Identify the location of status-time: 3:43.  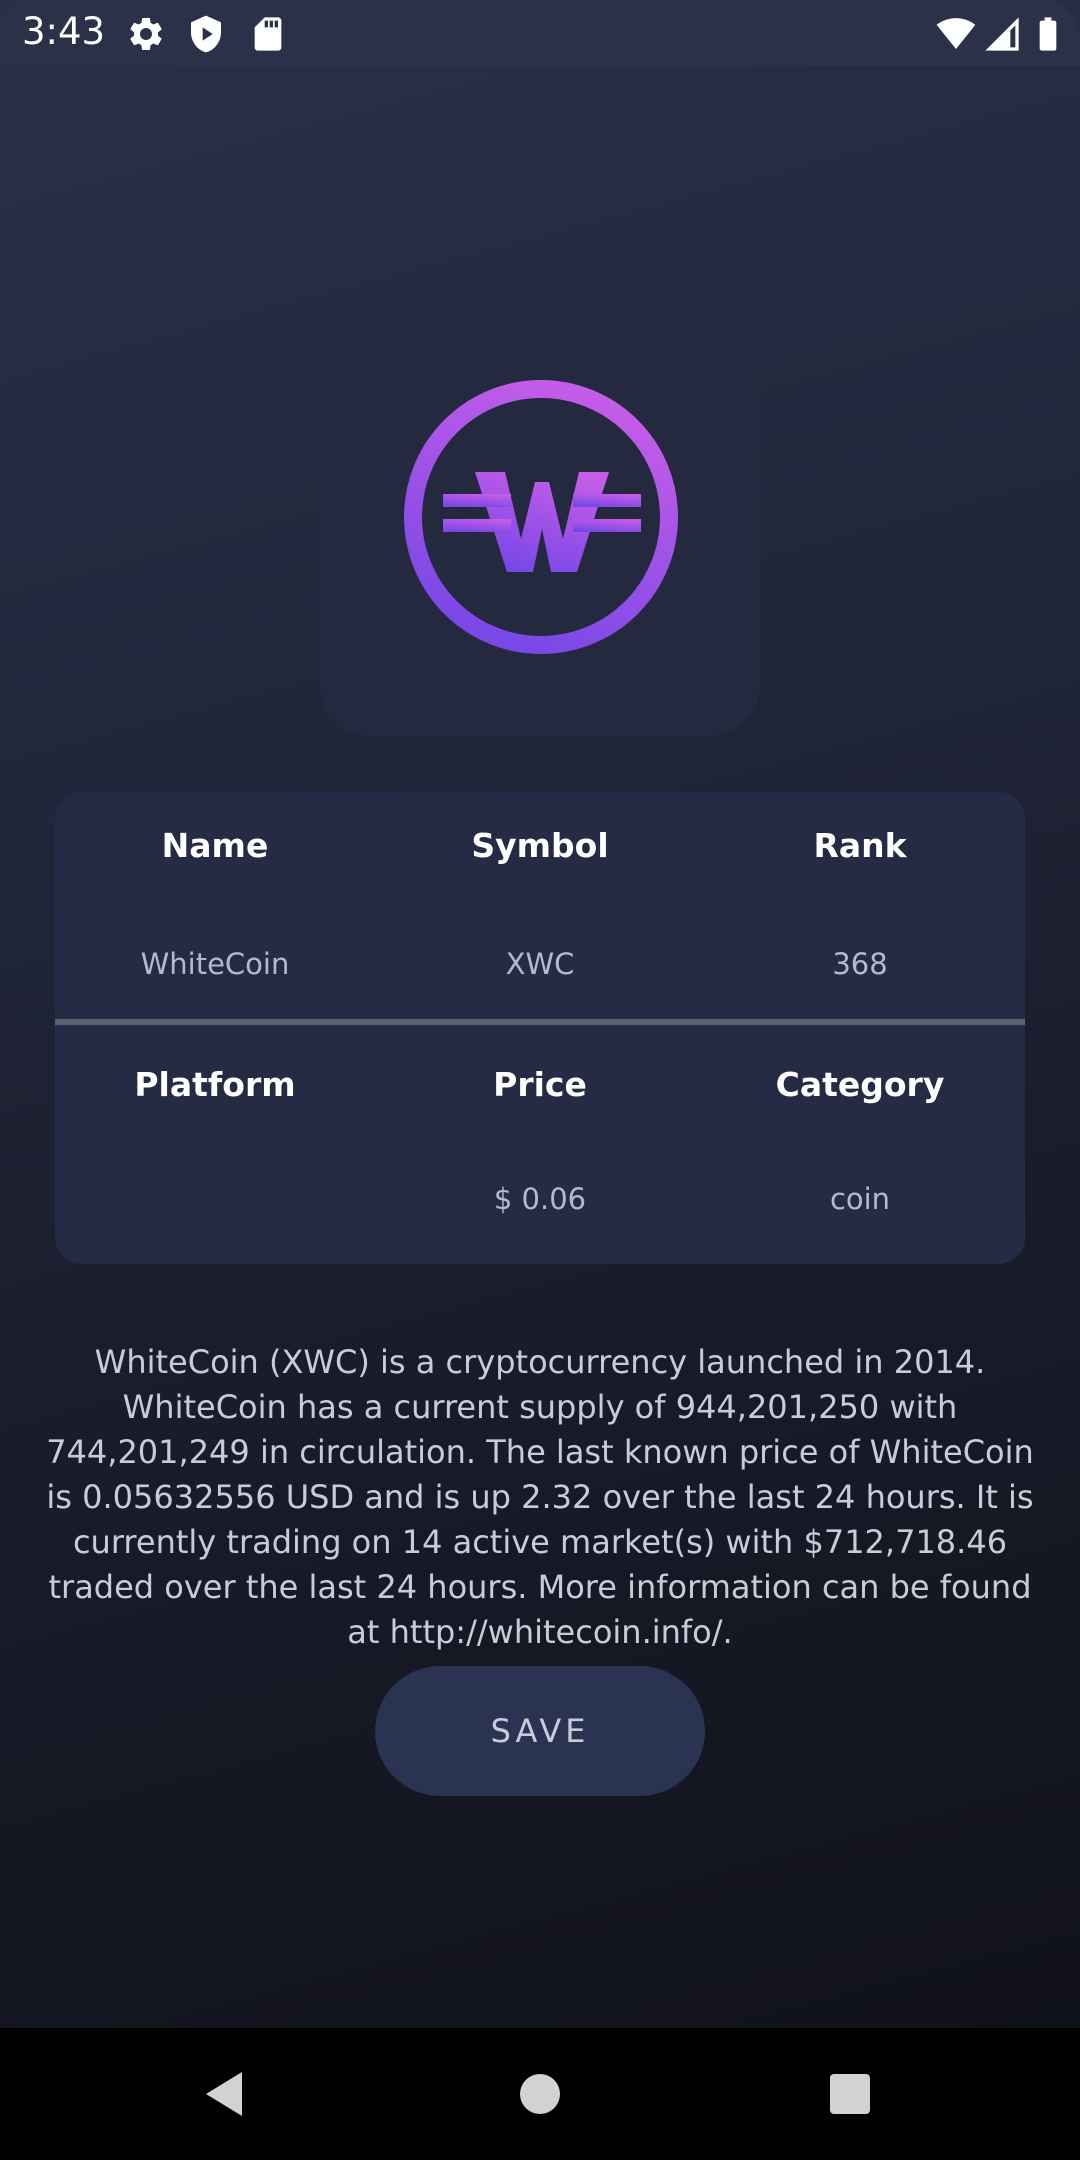
(64, 31).